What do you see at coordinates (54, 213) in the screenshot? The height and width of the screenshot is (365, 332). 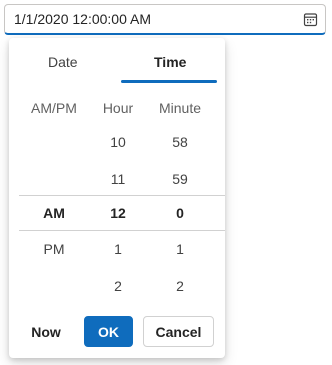 I see `ampm-option-selected: AM` at bounding box center [54, 213].